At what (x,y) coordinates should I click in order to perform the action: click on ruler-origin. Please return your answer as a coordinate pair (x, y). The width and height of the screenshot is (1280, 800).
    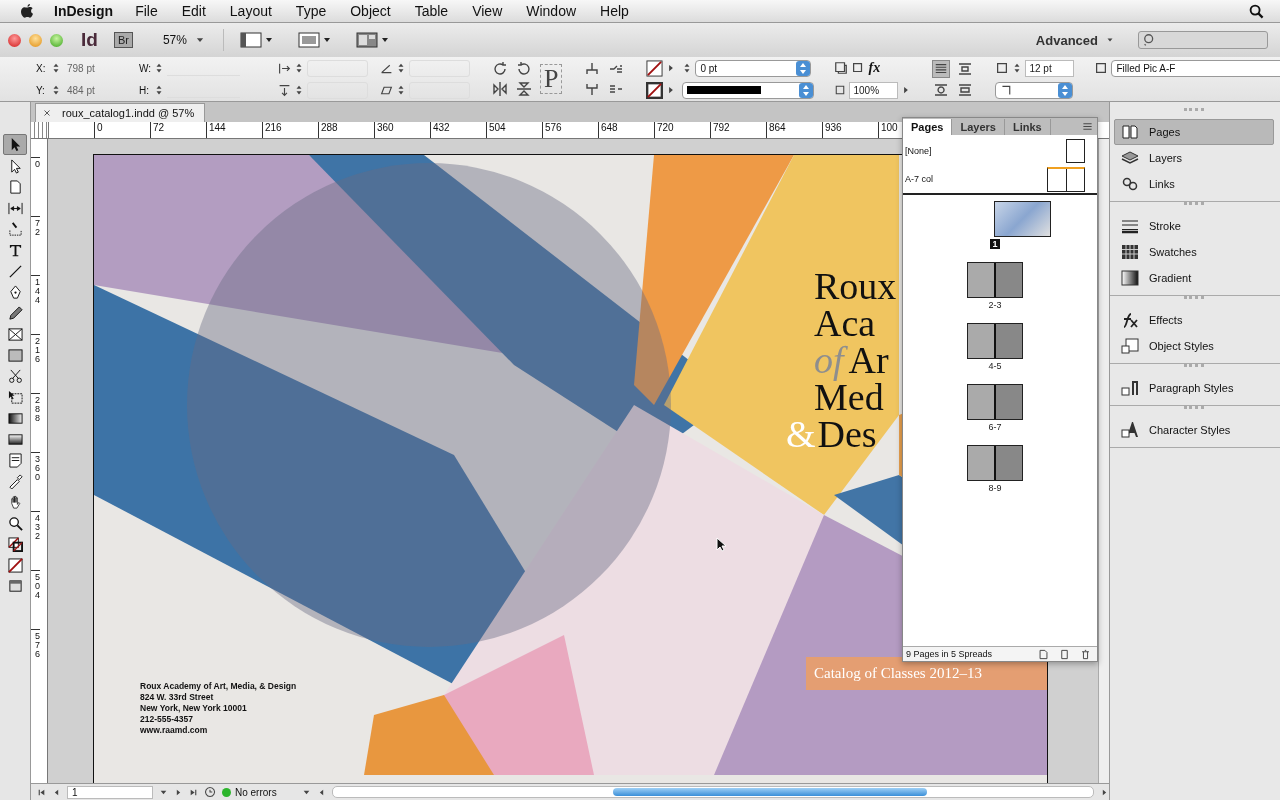
    Looking at the image, I should click on (40, 130).